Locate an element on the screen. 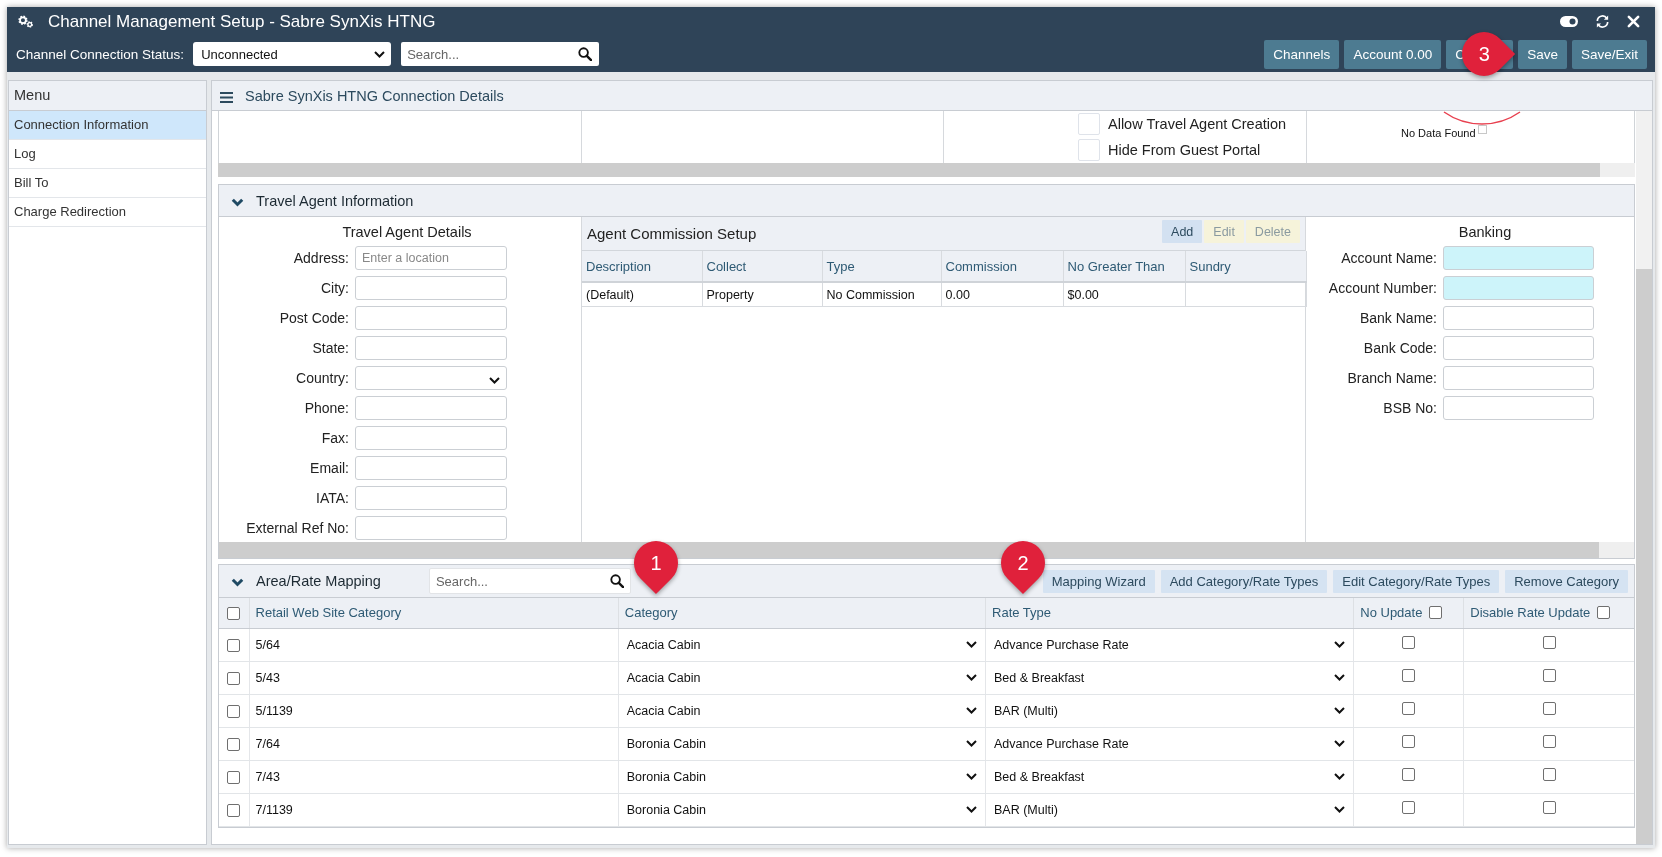  field-label: Address: is located at coordinates (320, 258).